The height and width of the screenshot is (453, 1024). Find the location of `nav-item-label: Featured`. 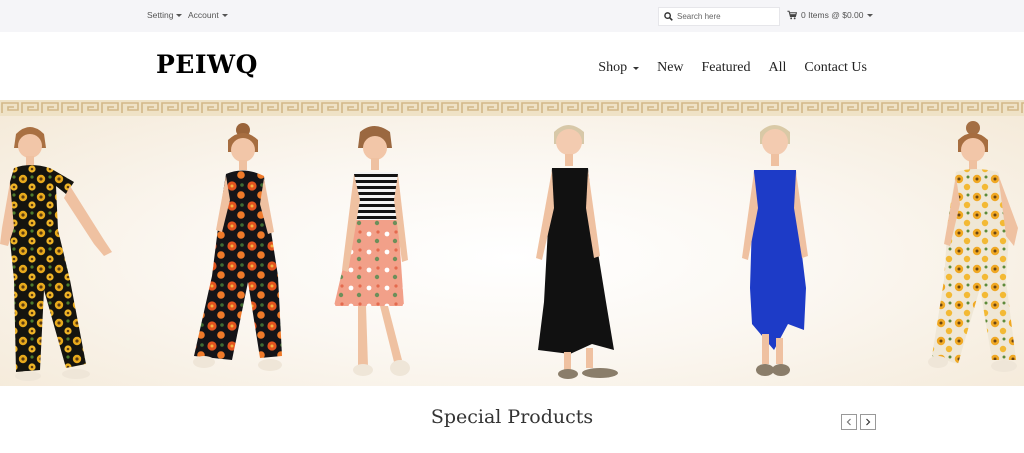

nav-item-label: Featured is located at coordinates (726, 67).